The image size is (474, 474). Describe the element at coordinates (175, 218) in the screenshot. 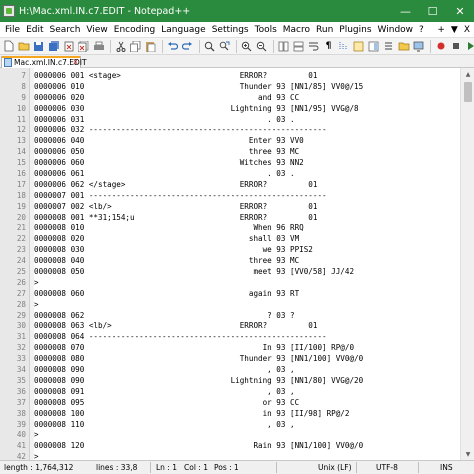

I see `line-text: 0000008 001 **31;154;u ERROR? 01` at that location.